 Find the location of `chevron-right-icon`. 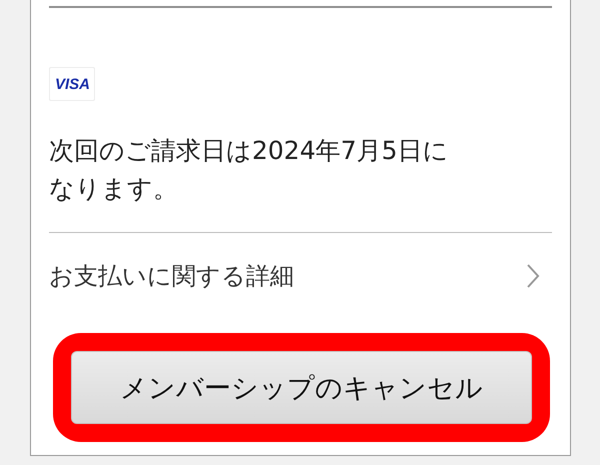

chevron-right-icon is located at coordinates (533, 276).